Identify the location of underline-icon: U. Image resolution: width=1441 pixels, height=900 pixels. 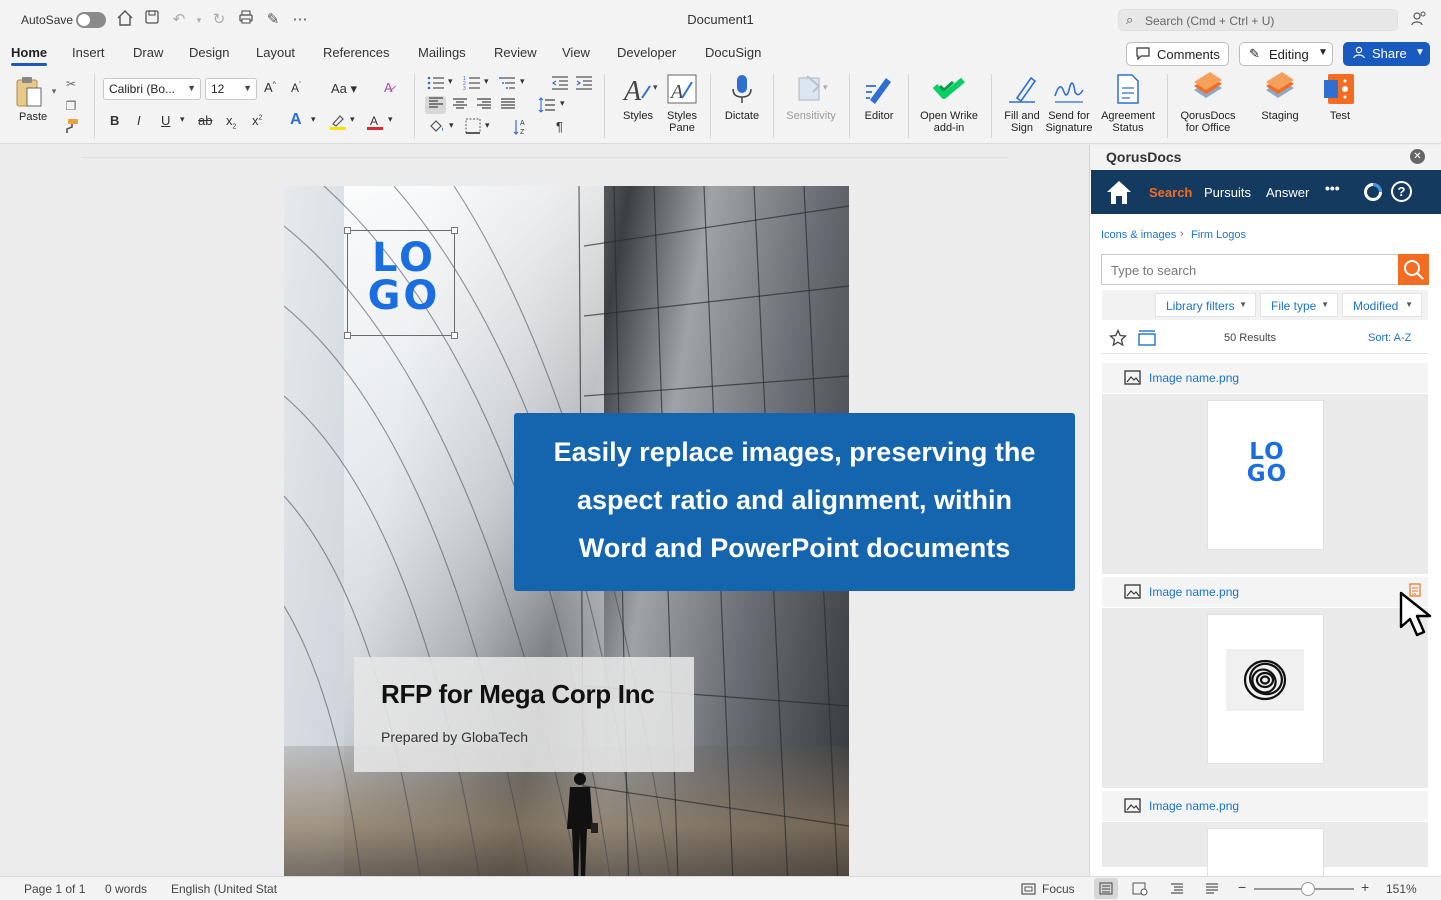
(165, 120).